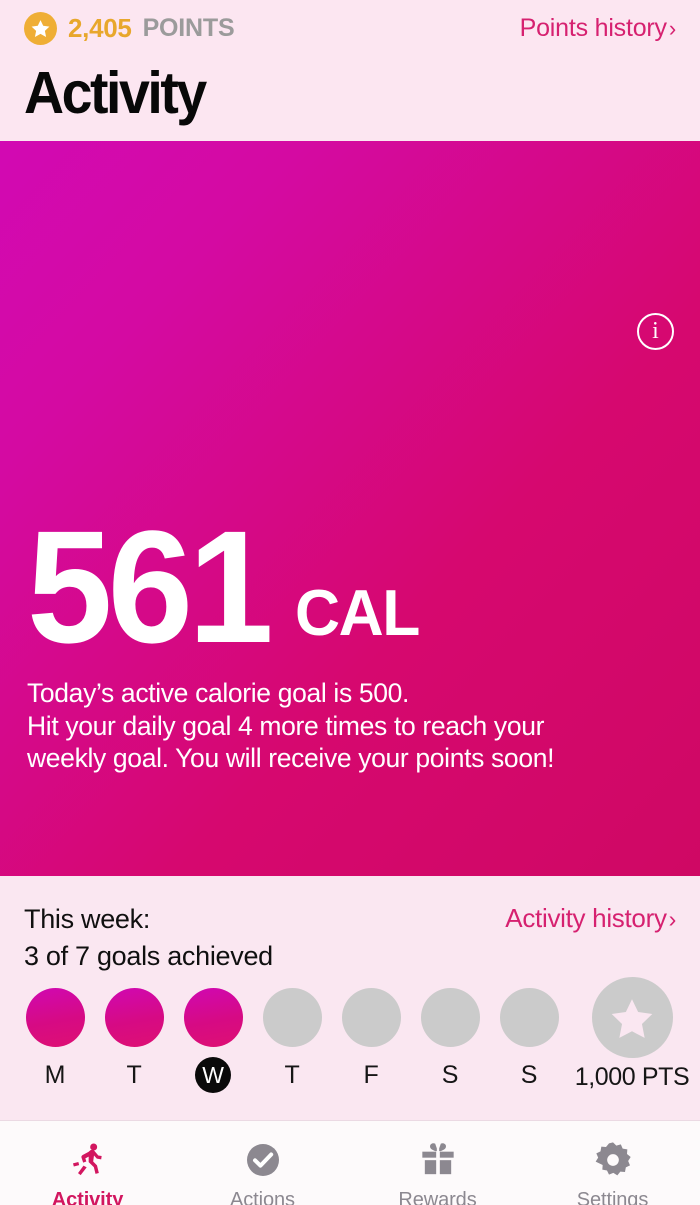 The height and width of the screenshot is (1205, 700). I want to click on points-history-label: Points history, so click(593, 28).